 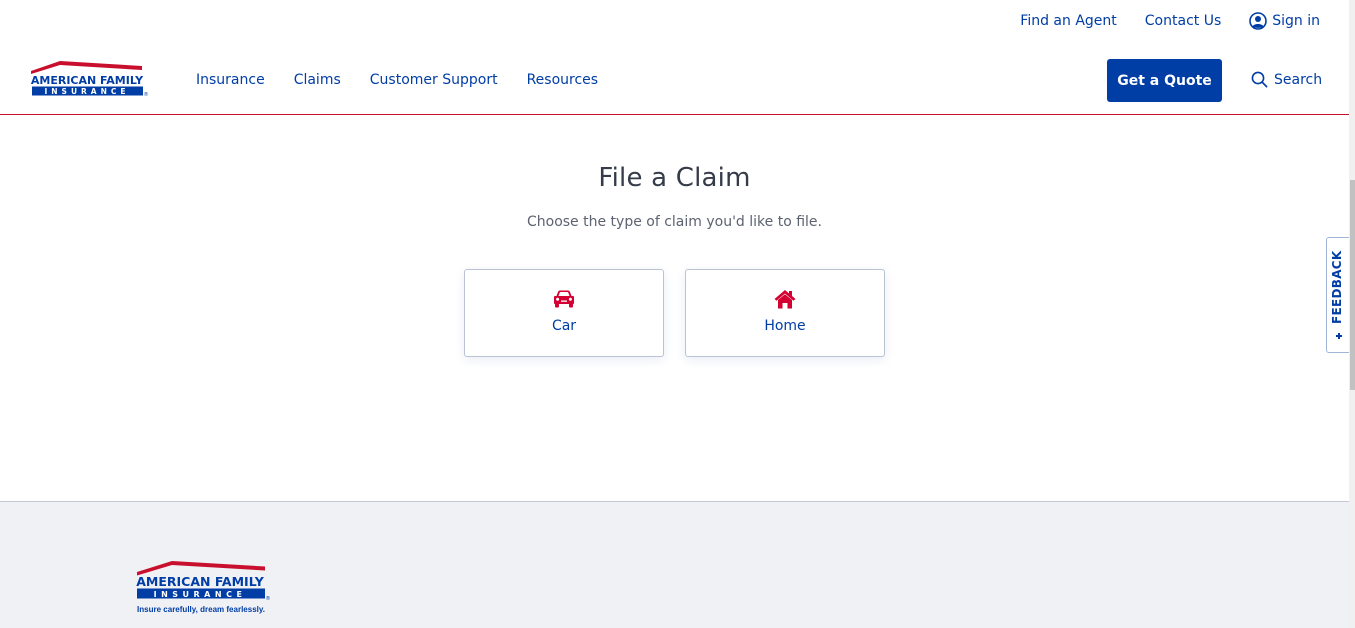 I want to click on search-label: Search, so click(x=1298, y=79).